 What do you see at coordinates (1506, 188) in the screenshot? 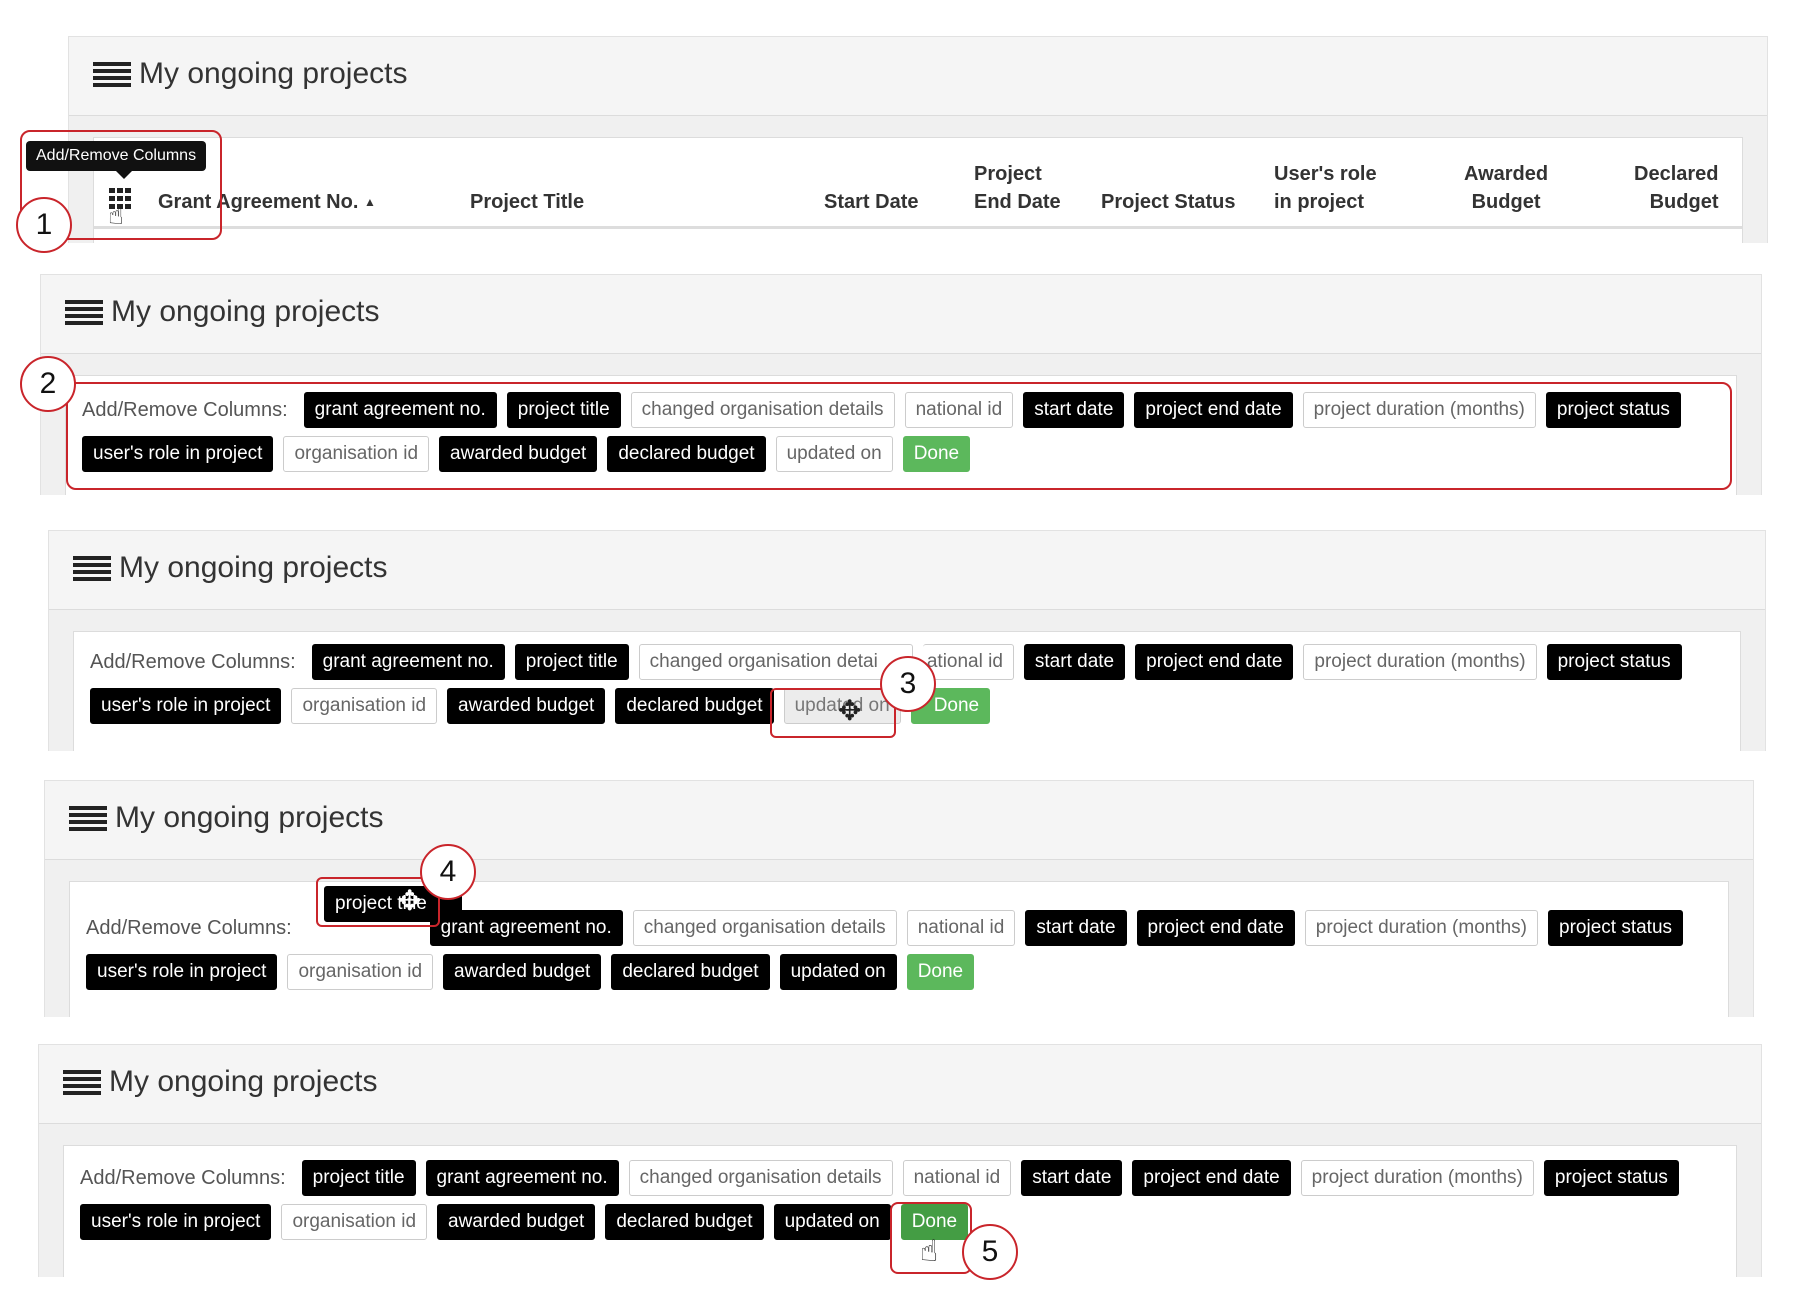
I see `th-awarded-budget: Awarded Budget` at bounding box center [1506, 188].